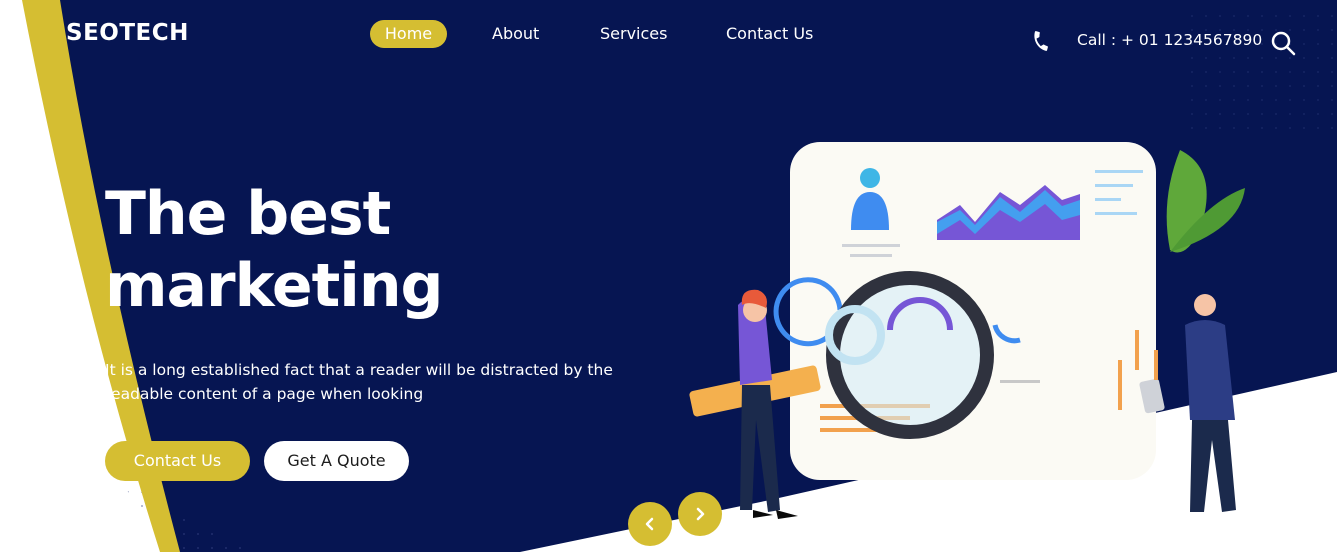  I want to click on search-icon, so click(1283, 43).